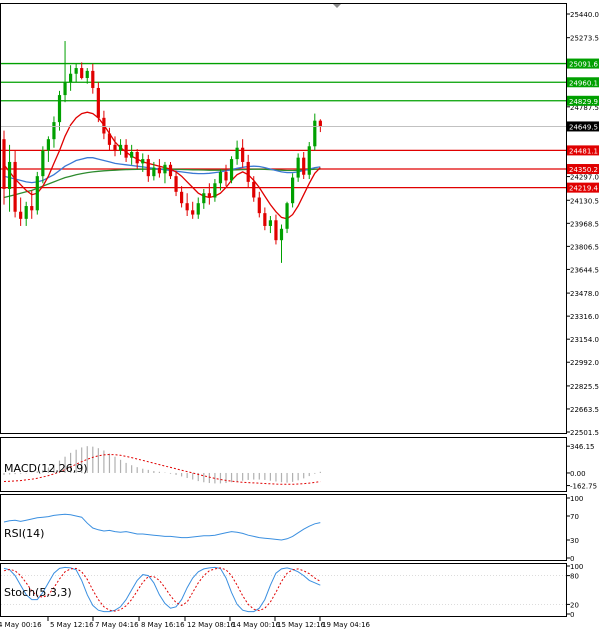  What do you see at coordinates (584, 433) in the screenshot?
I see `y-tick-label: 22501.5` at bounding box center [584, 433].